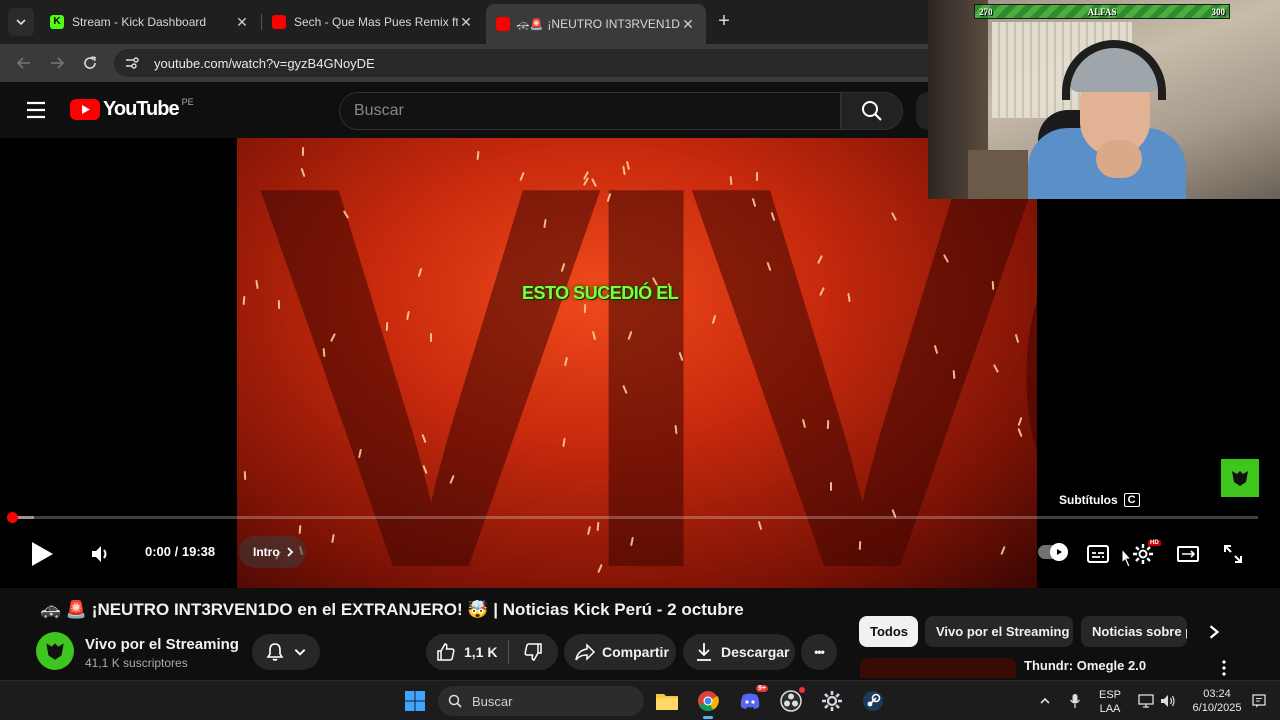 This screenshot has width=1280, height=720. What do you see at coordinates (998, 174) in the screenshot?
I see `webcam-shelf` at bounding box center [998, 174].